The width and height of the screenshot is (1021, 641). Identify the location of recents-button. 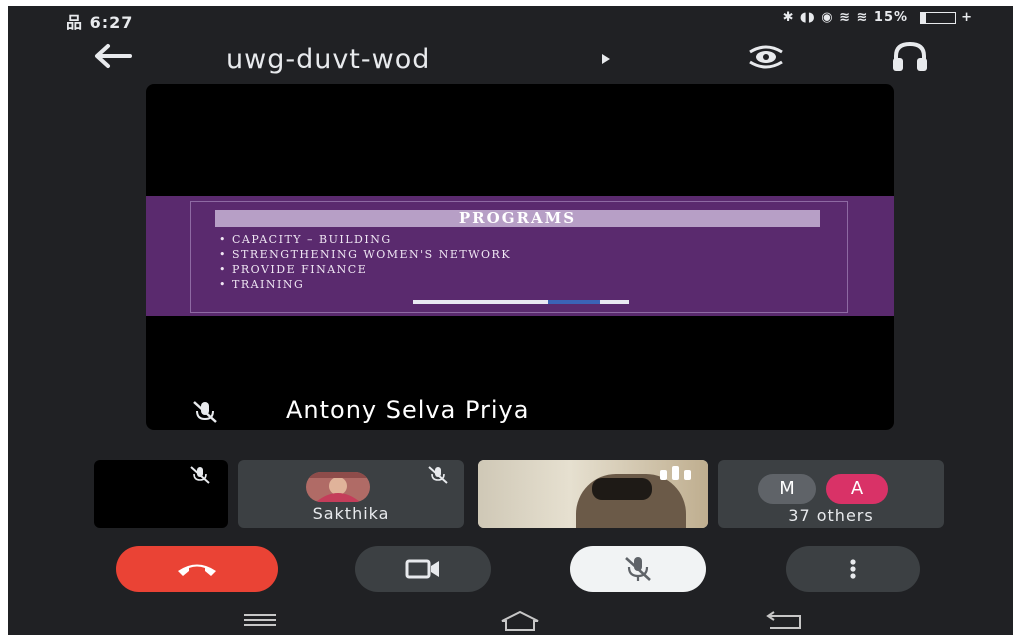
(260, 620).